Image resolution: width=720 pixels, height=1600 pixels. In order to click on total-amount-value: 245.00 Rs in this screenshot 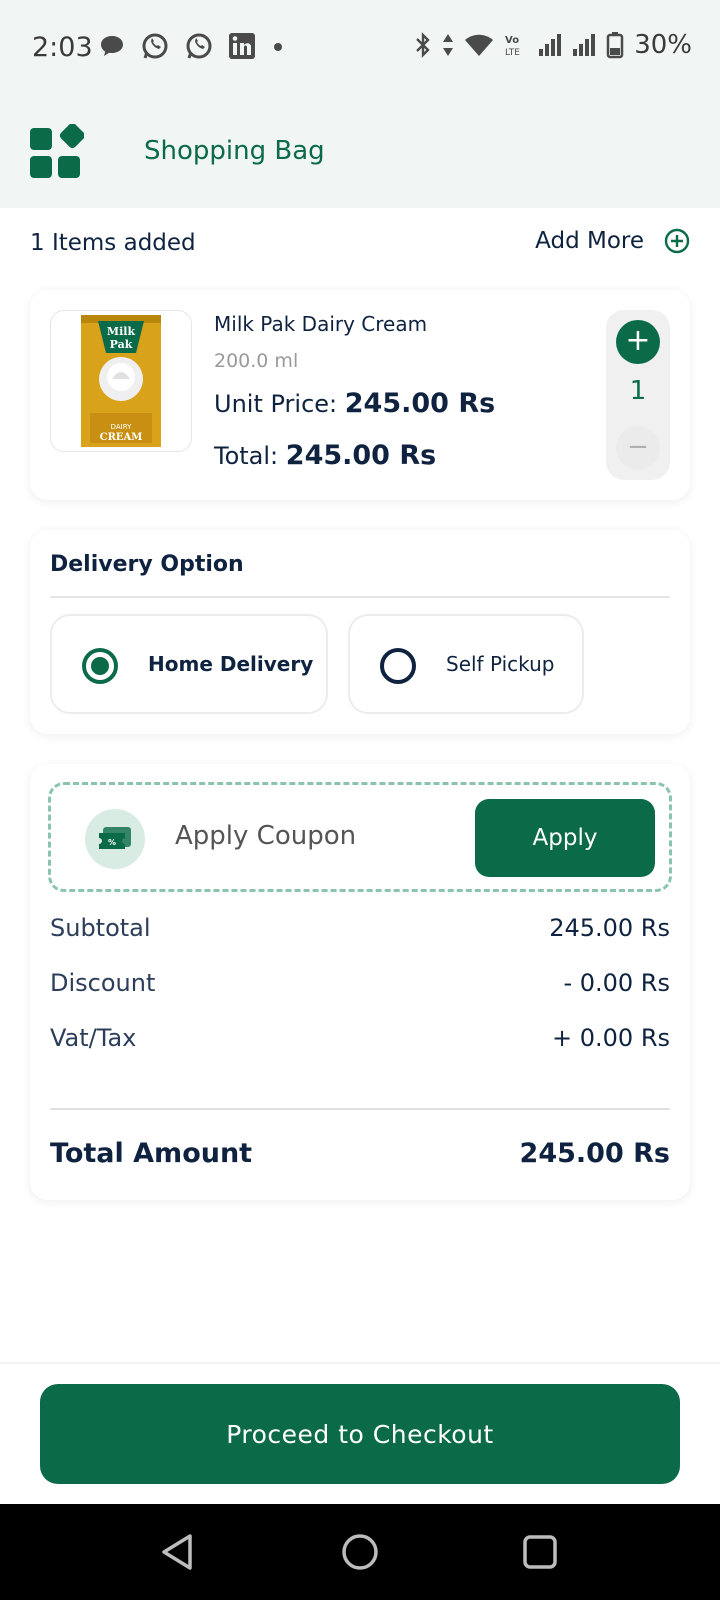, I will do `click(594, 1153)`.